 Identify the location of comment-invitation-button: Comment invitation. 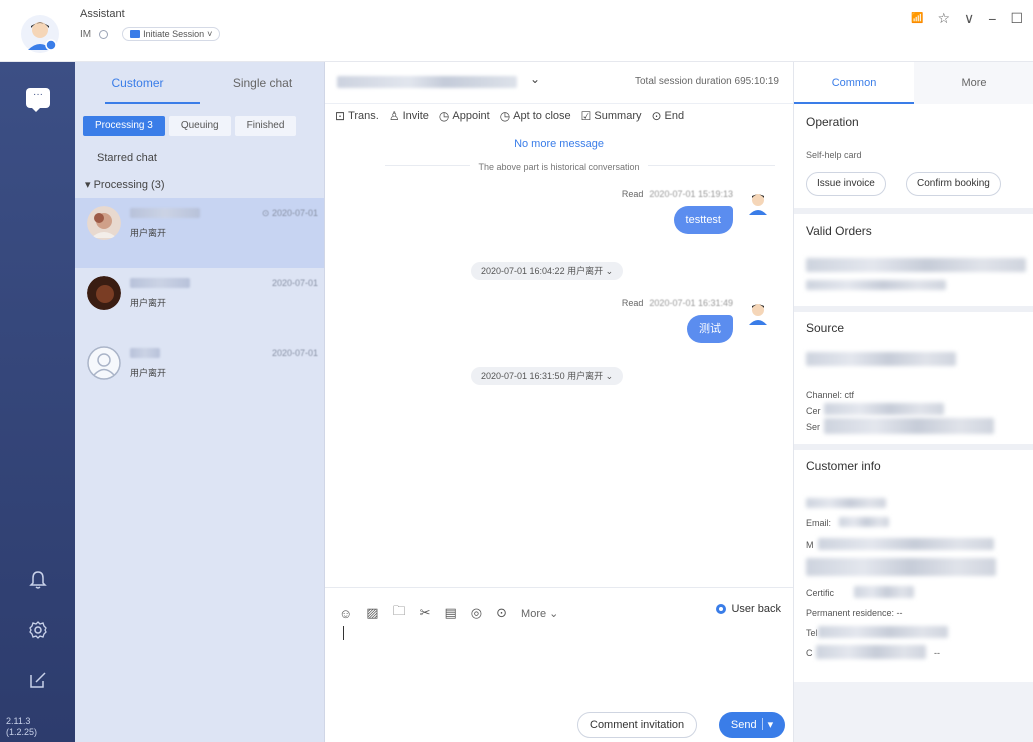
(637, 725).